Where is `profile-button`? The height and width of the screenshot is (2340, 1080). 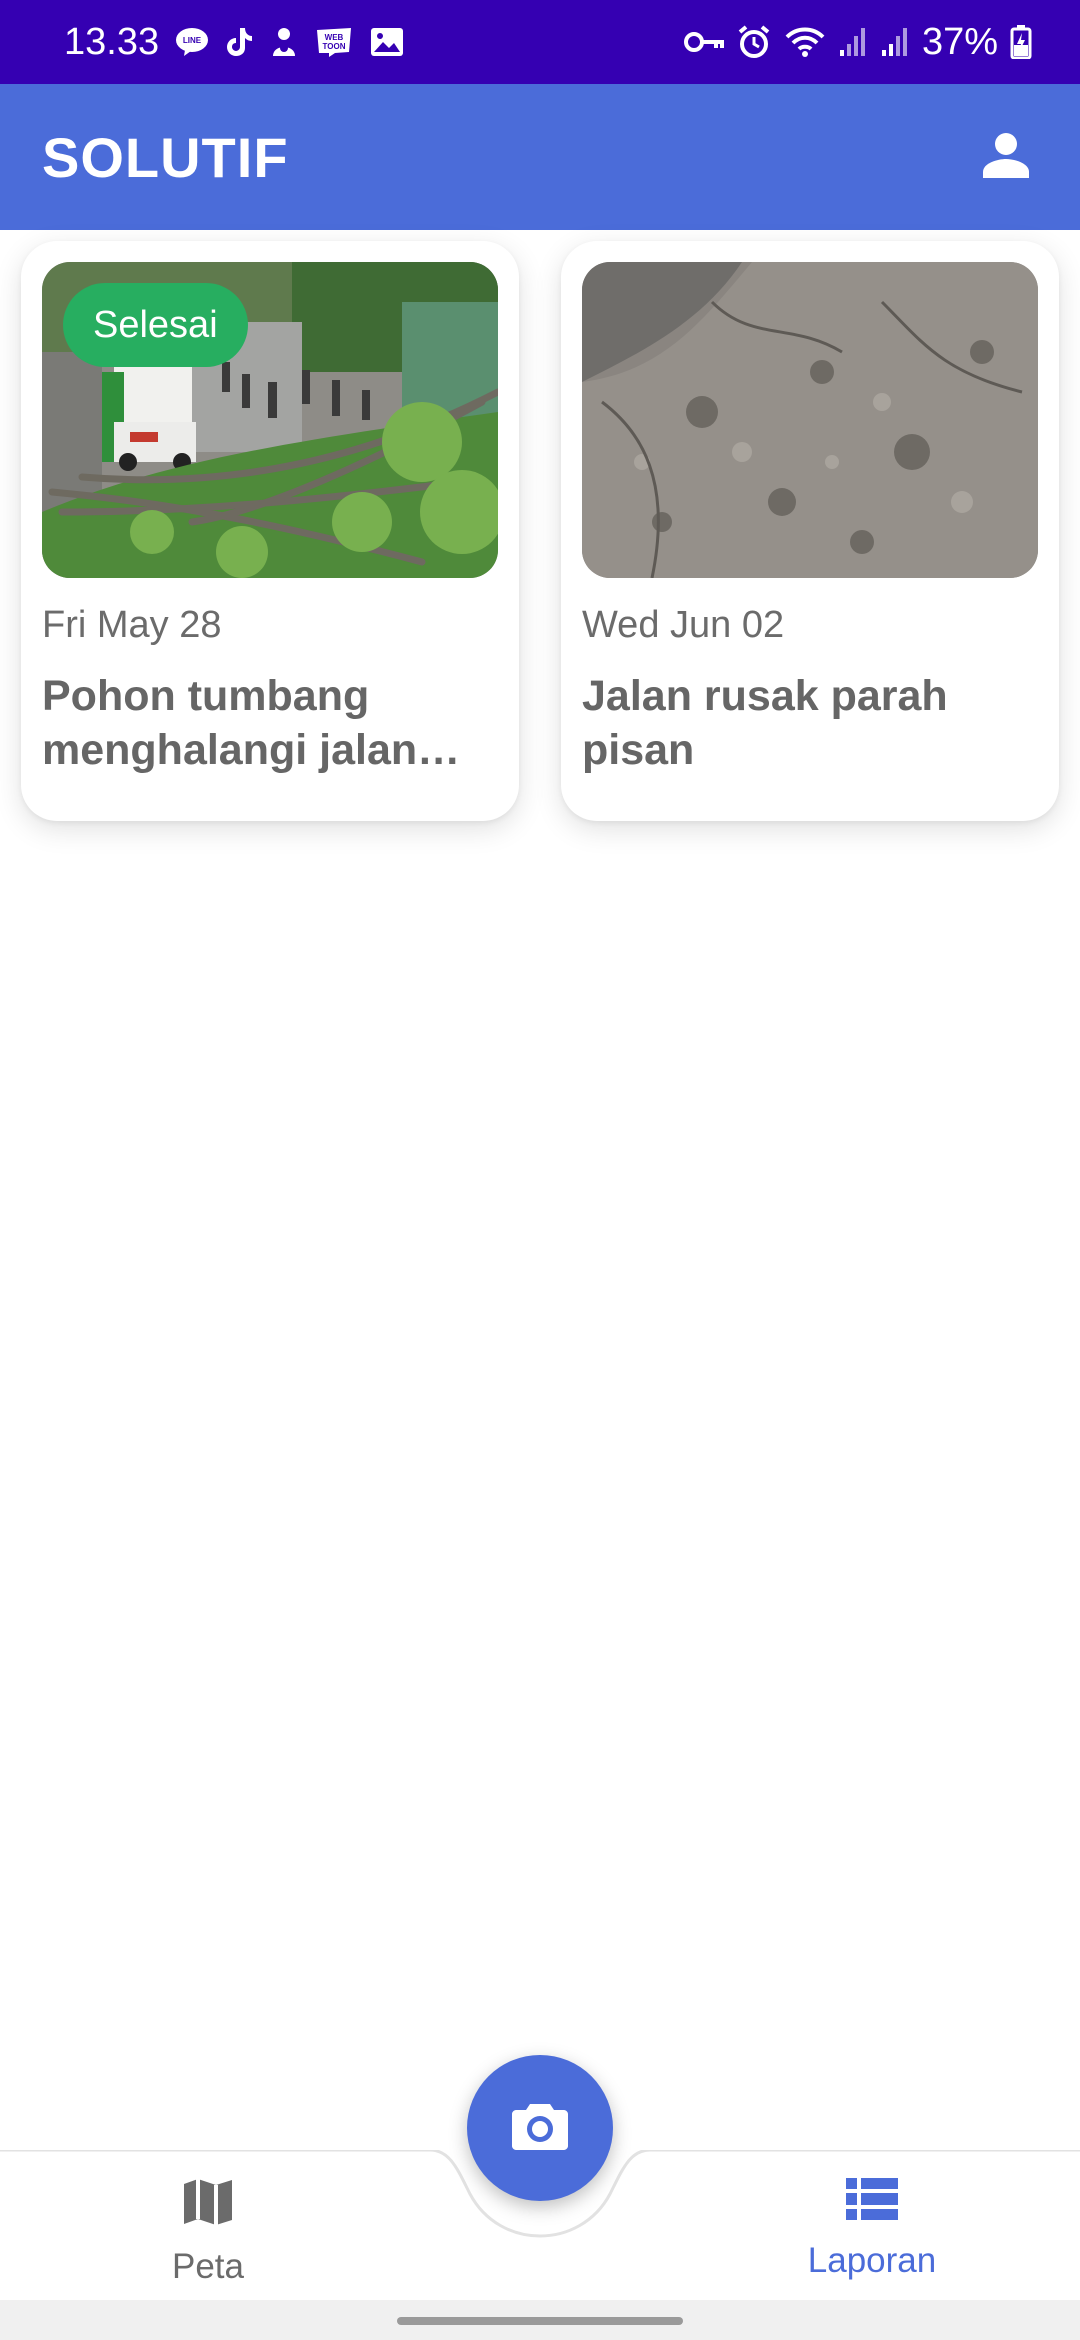
profile-button is located at coordinates (1006, 157).